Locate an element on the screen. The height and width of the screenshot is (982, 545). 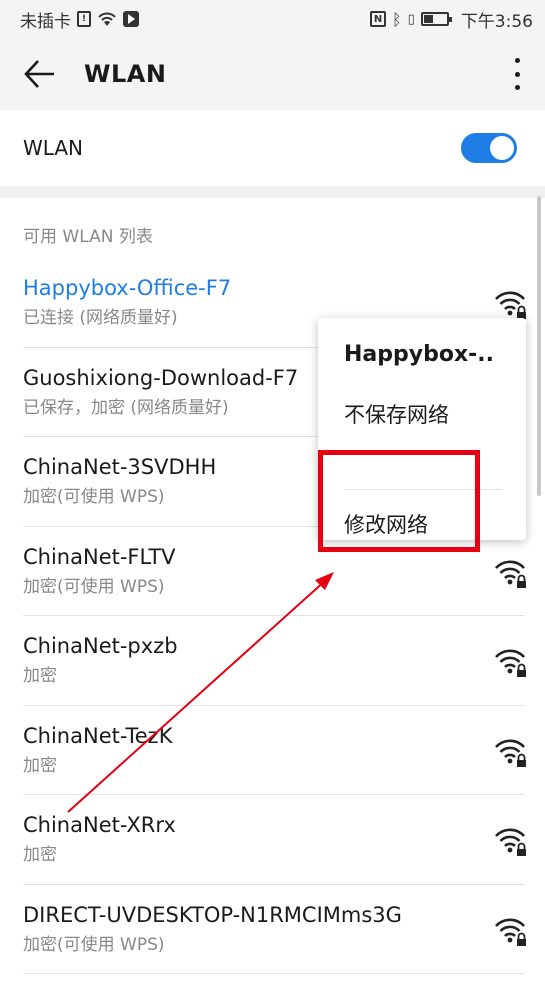
nfc-icon: N is located at coordinates (378, 19).